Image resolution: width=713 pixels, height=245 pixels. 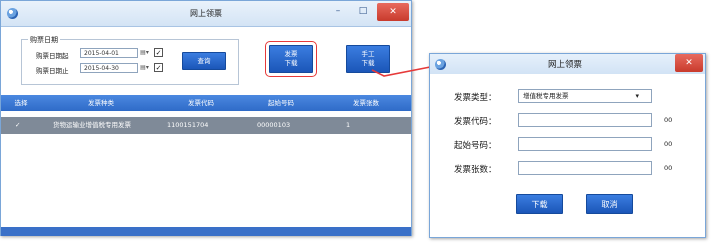 What do you see at coordinates (363, 12) in the screenshot?
I see `maximize-button: □` at bounding box center [363, 12].